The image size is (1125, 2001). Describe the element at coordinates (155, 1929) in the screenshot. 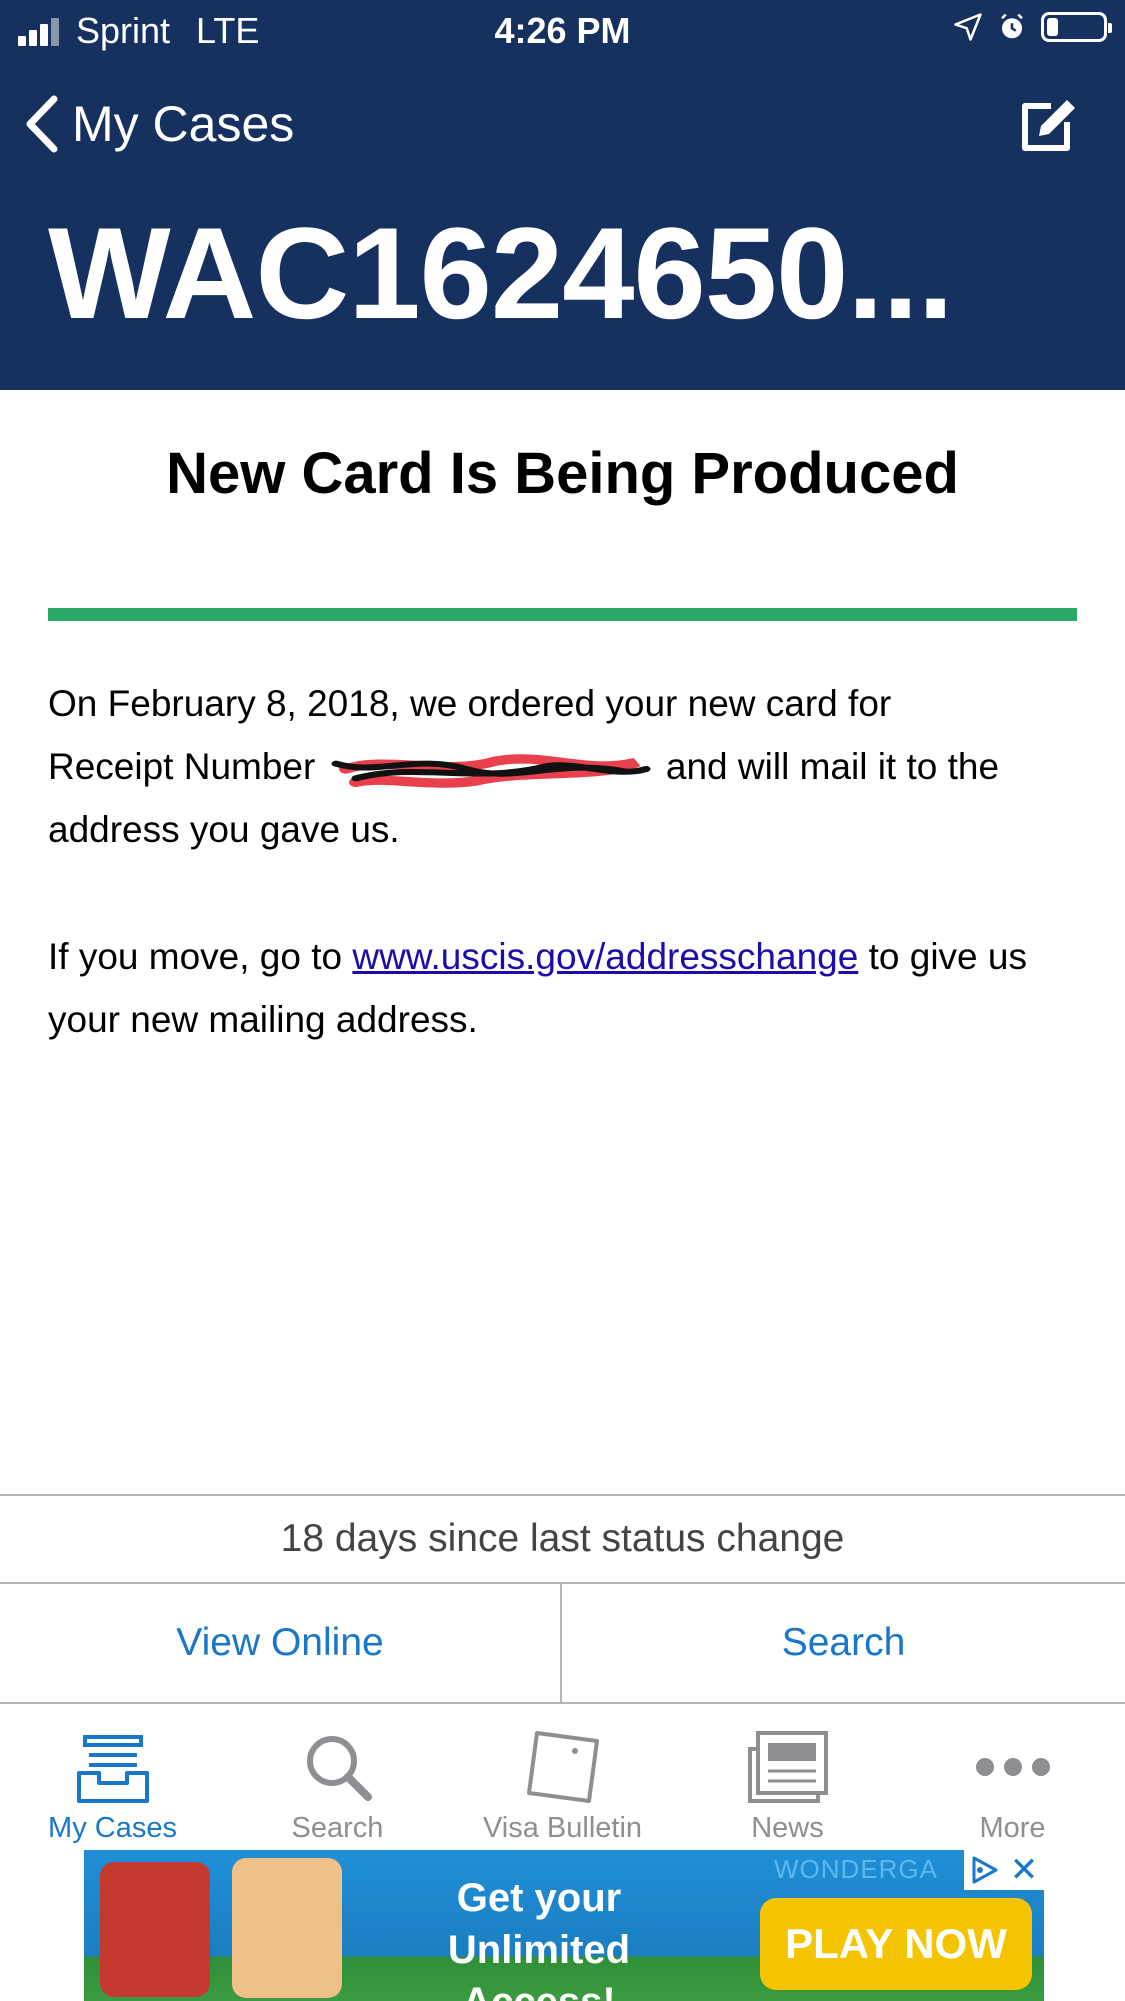

I see `ad-character-ninja` at that location.